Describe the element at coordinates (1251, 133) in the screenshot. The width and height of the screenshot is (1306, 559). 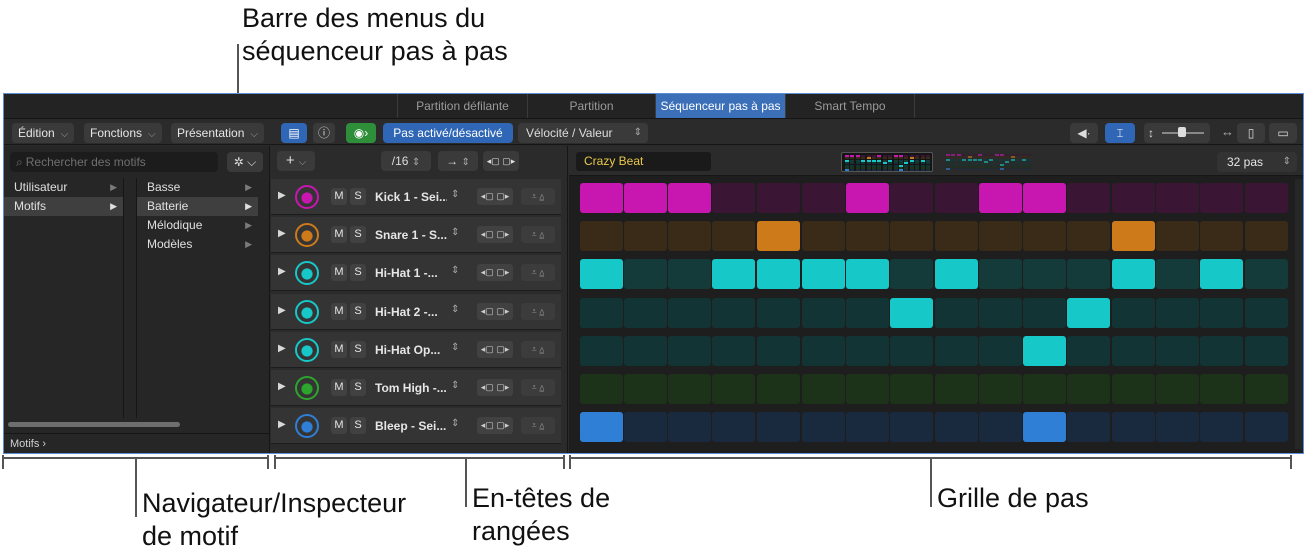
I see `narrow-view-icon: ▯` at that location.